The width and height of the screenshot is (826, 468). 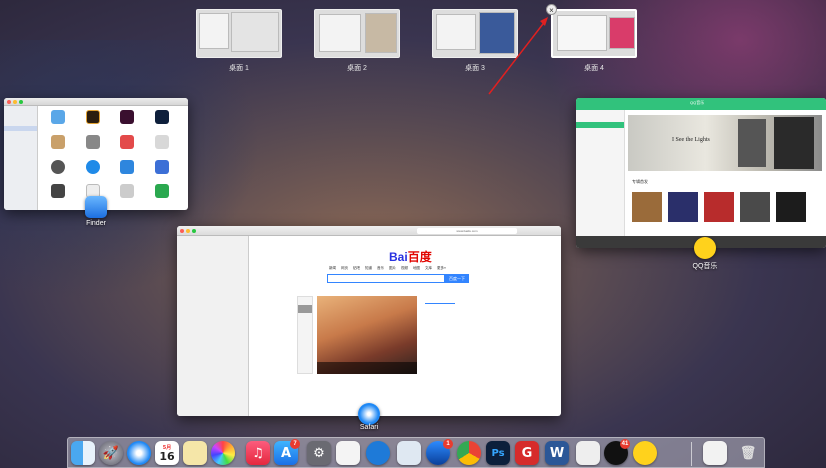 I want to click on app-store-badge: 7, so click(x=295, y=444).